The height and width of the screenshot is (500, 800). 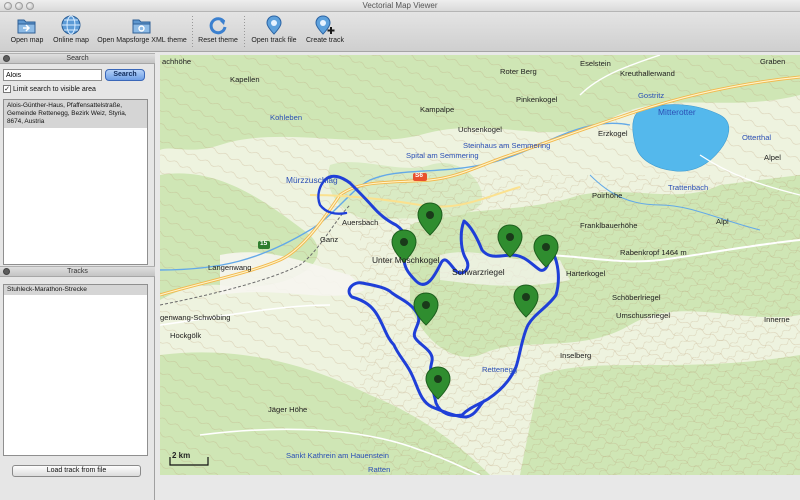 I want to click on tracks-header-label: Tracks, so click(x=77, y=271).